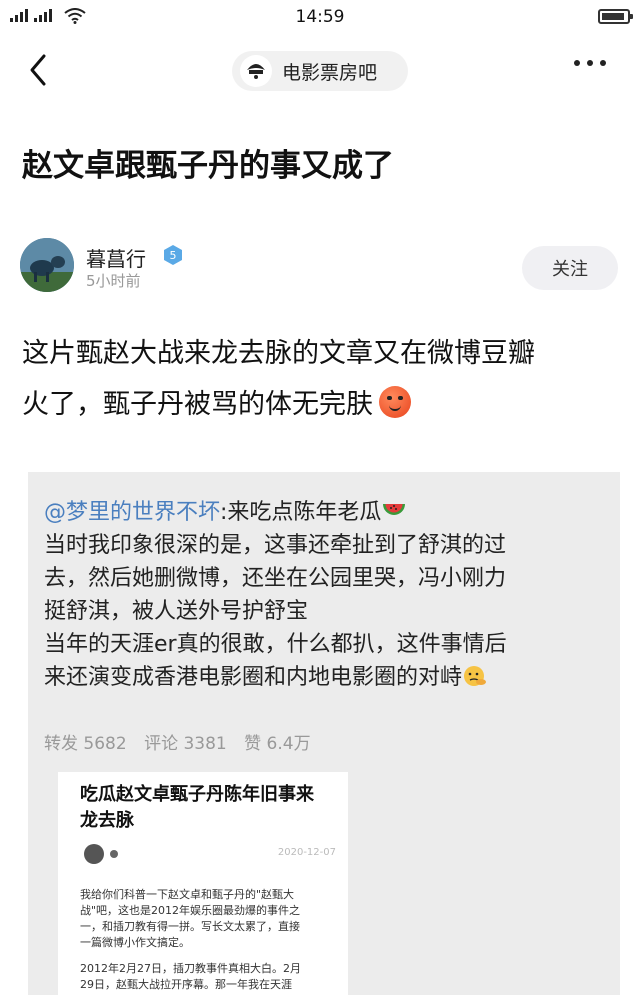  I want to click on repost-count: 转发 5682, so click(85, 744).